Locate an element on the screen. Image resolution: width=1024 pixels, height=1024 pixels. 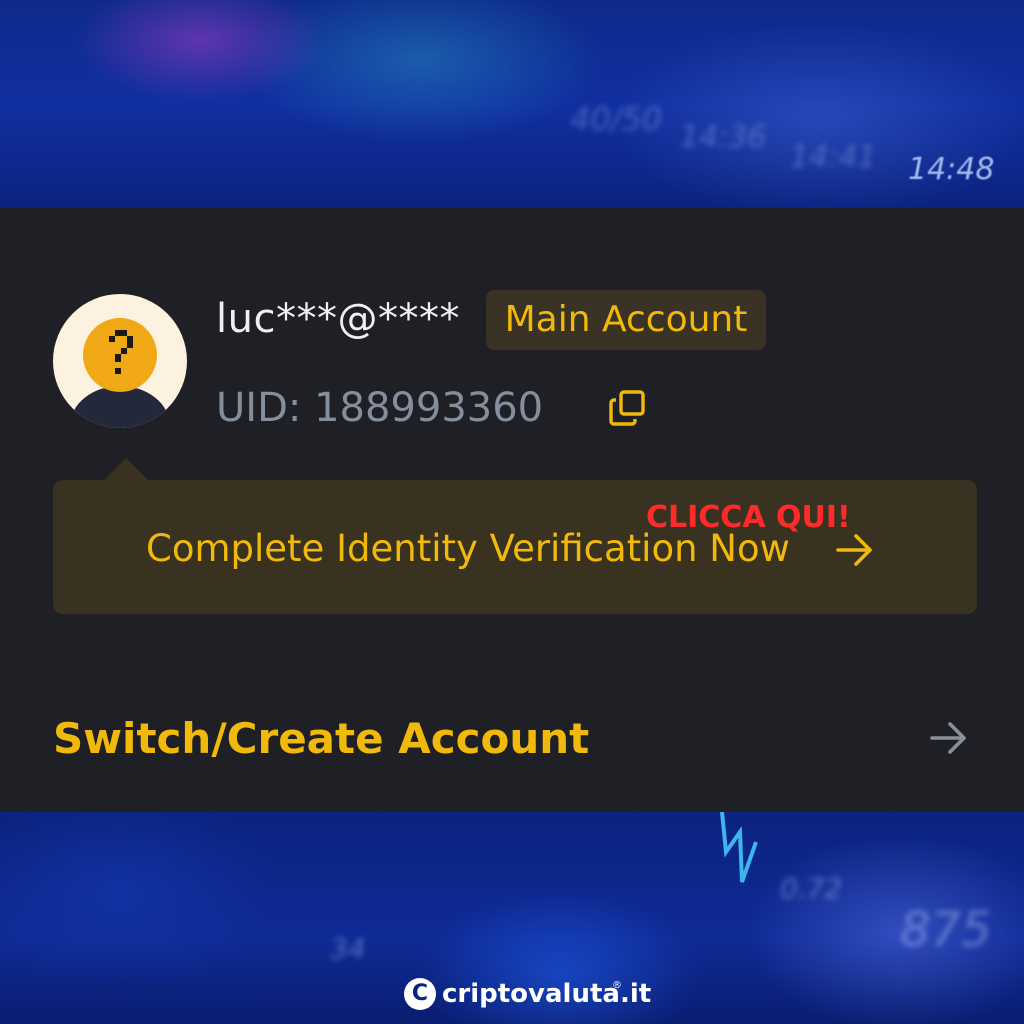
account-email: luc***@**** is located at coordinates (338, 319).